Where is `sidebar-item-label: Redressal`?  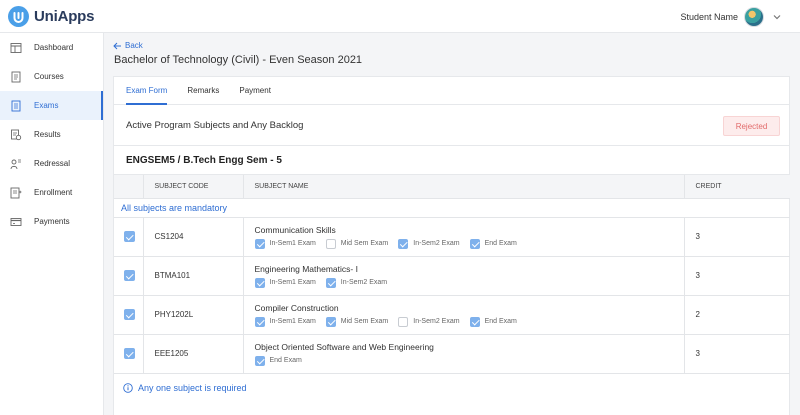 sidebar-item-label: Redressal is located at coordinates (52, 163).